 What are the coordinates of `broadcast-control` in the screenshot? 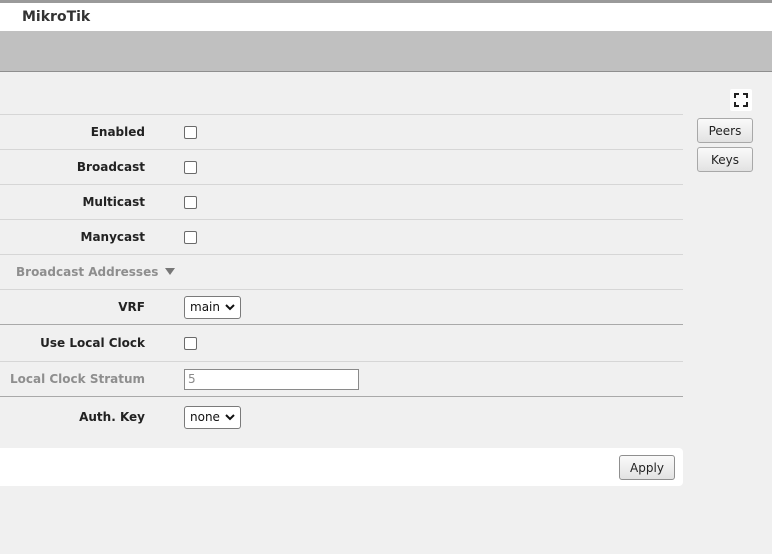 It's located at (190, 167).